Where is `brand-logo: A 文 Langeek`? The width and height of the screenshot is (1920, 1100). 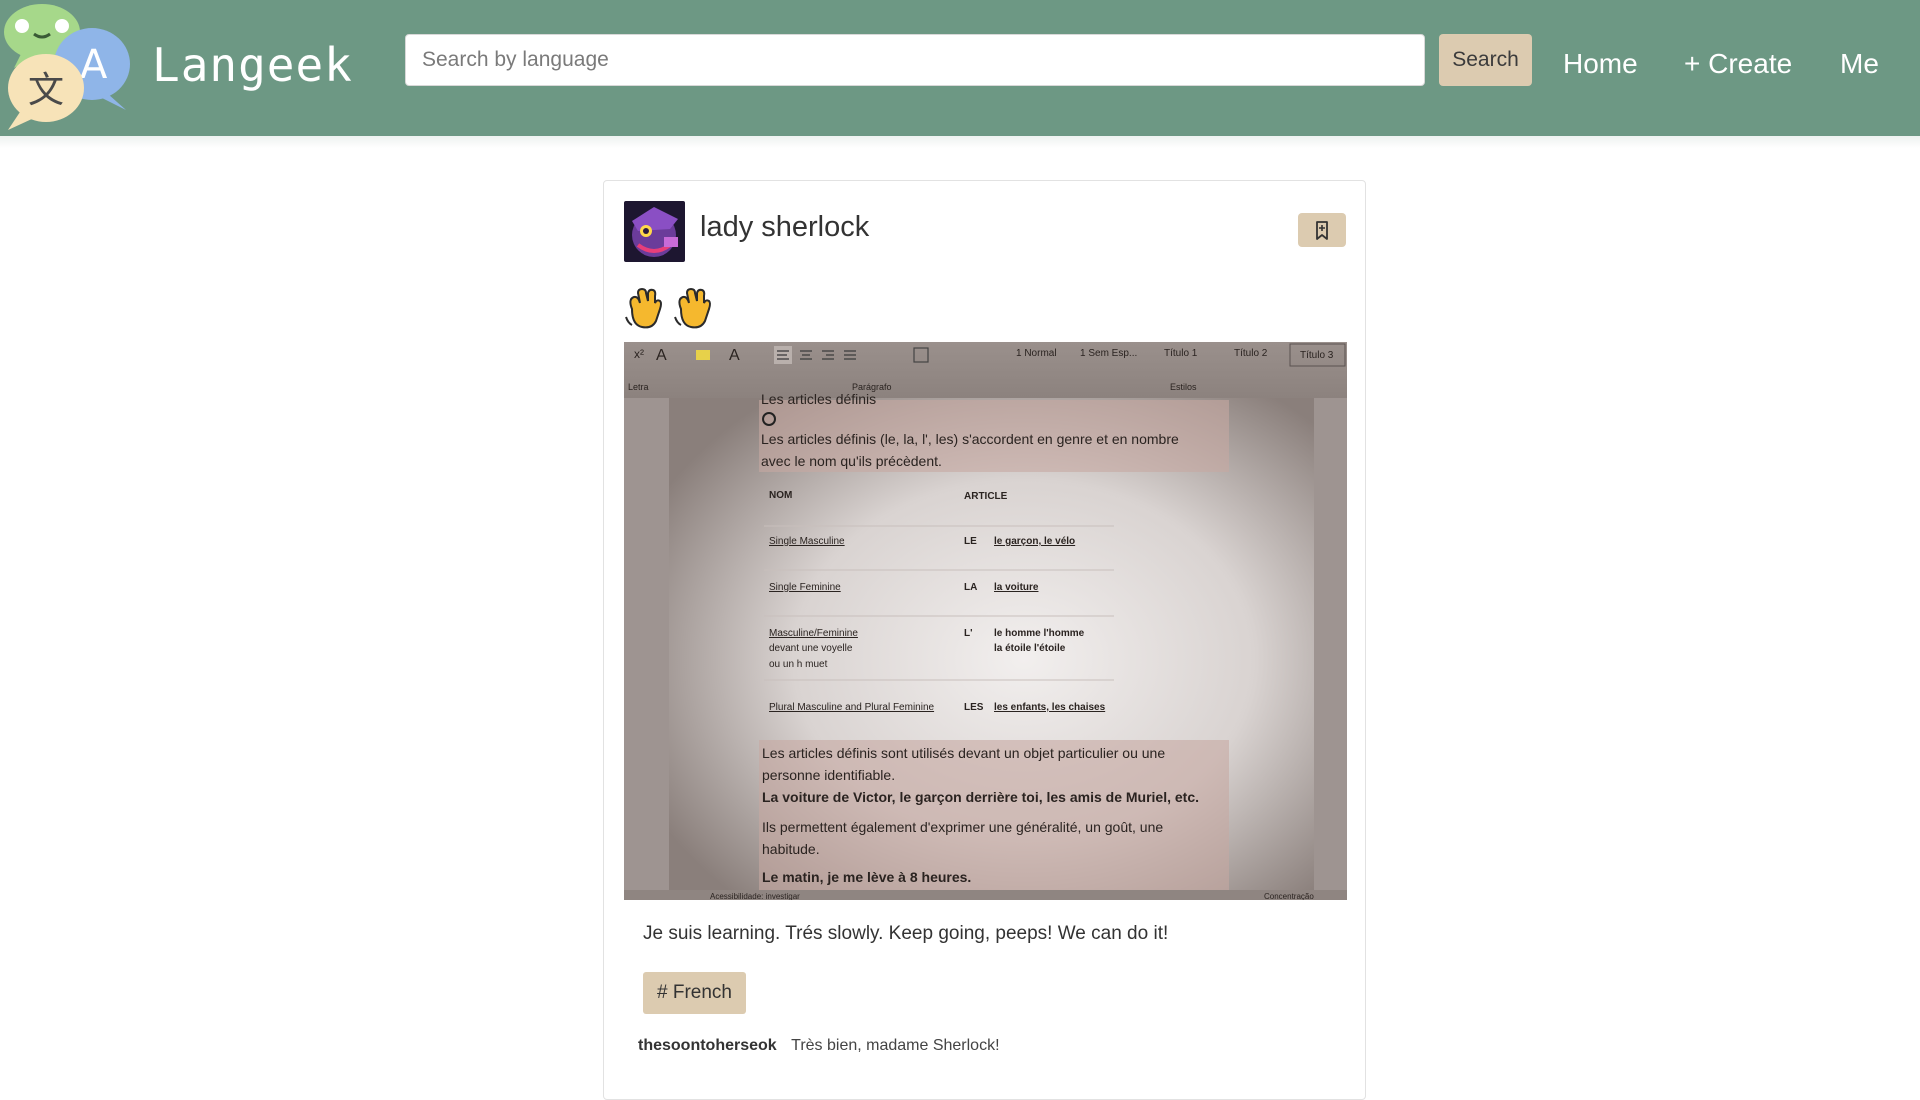 brand-logo: A 文 Langeek is located at coordinates (176, 68).